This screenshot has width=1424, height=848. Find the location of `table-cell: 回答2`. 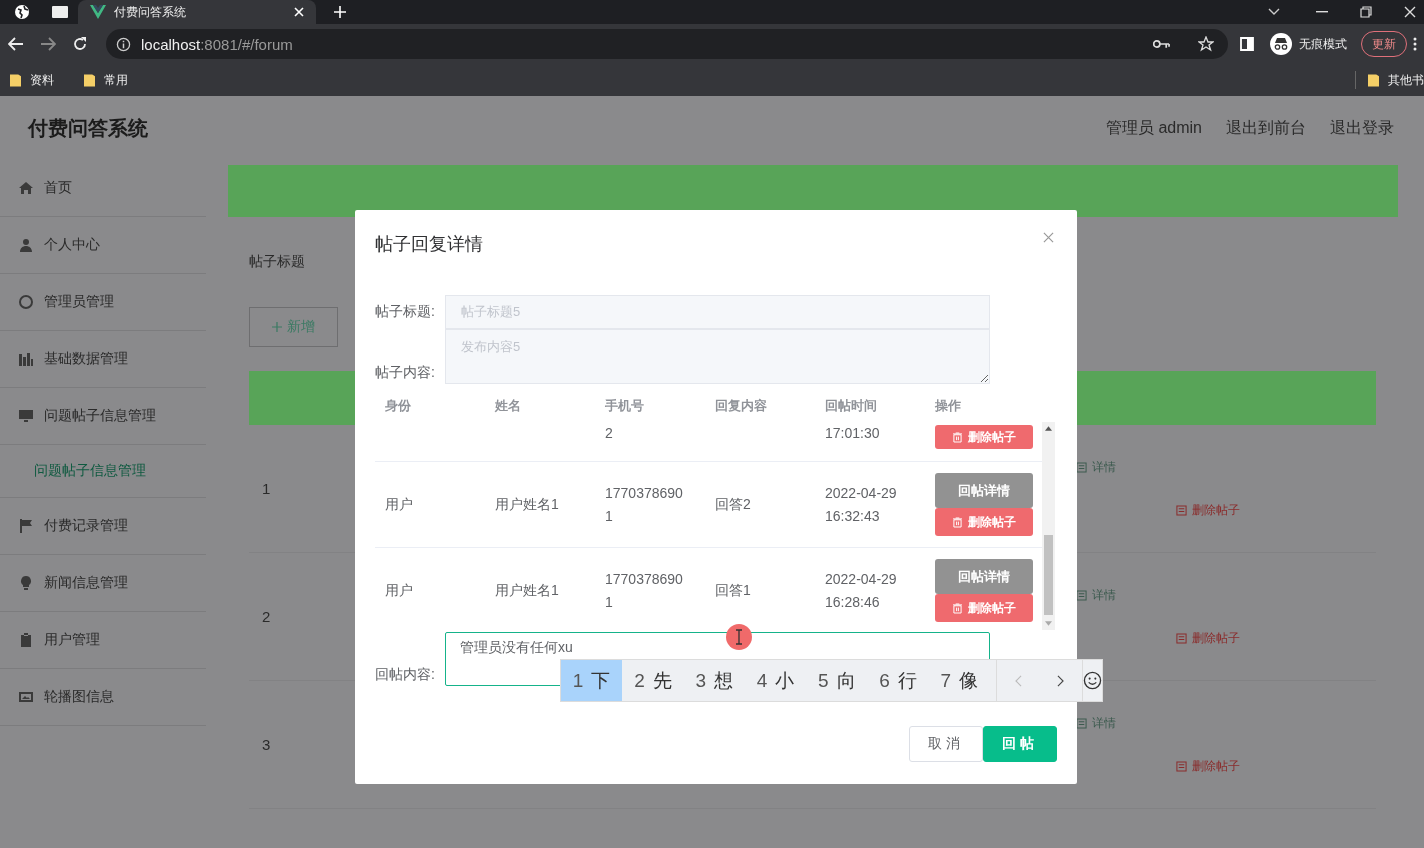

table-cell: 回答2 is located at coordinates (733, 504).